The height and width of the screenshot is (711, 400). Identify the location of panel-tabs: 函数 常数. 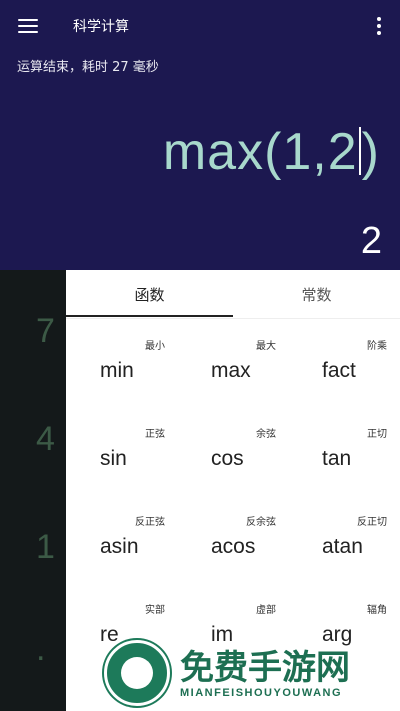
(233, 294).